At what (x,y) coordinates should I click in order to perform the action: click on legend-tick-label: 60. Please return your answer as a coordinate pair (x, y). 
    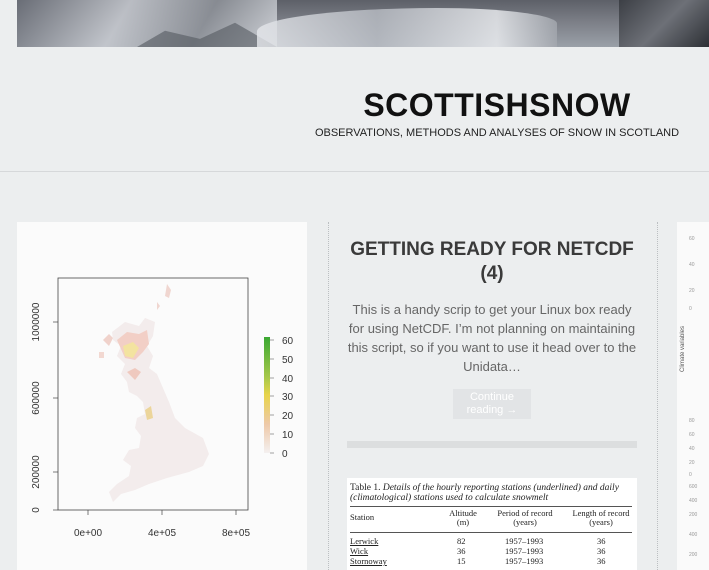
    Looking at the image, I should click on (288, 341).